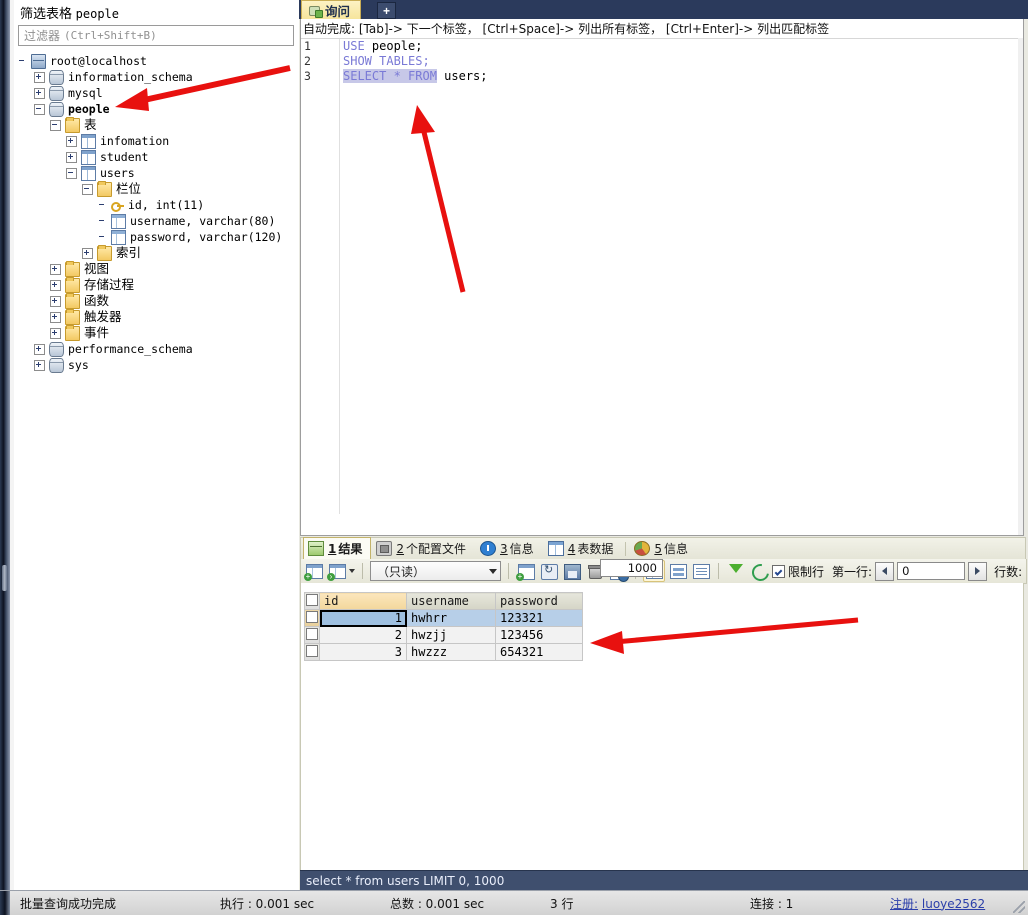 Image resolution: width=1028 pixels, height=915 pixels. What do you see at coordinates (631, 568) in the screenshot?
I see `row-count-input: 1000` at bounding box center [631, 568].